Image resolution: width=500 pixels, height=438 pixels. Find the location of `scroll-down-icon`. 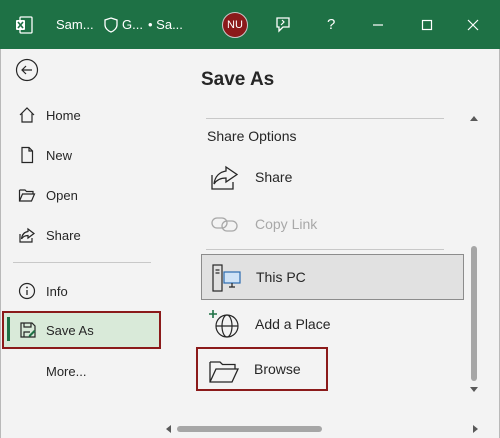

scroll-down-icon is located at coordinates (474, 390).